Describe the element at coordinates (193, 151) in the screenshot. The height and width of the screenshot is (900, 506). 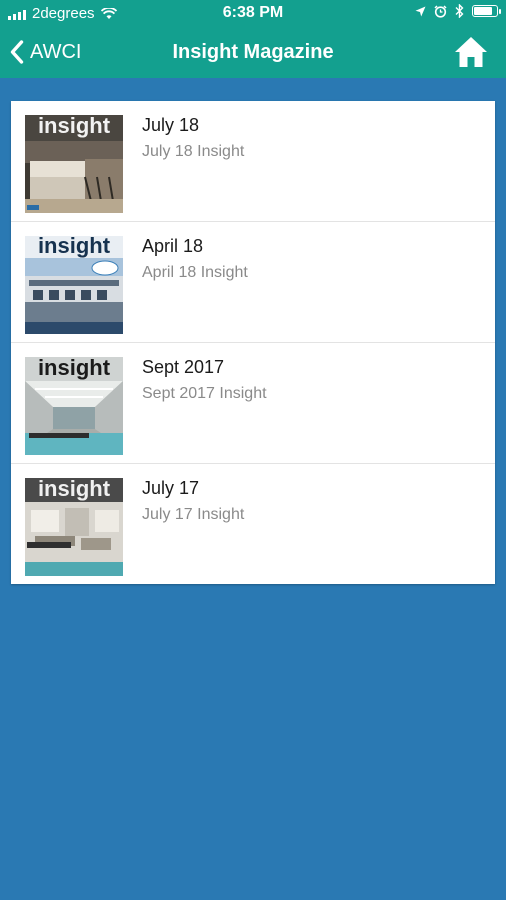
I see `issue-subtitle: July 18 Insight` at that location.